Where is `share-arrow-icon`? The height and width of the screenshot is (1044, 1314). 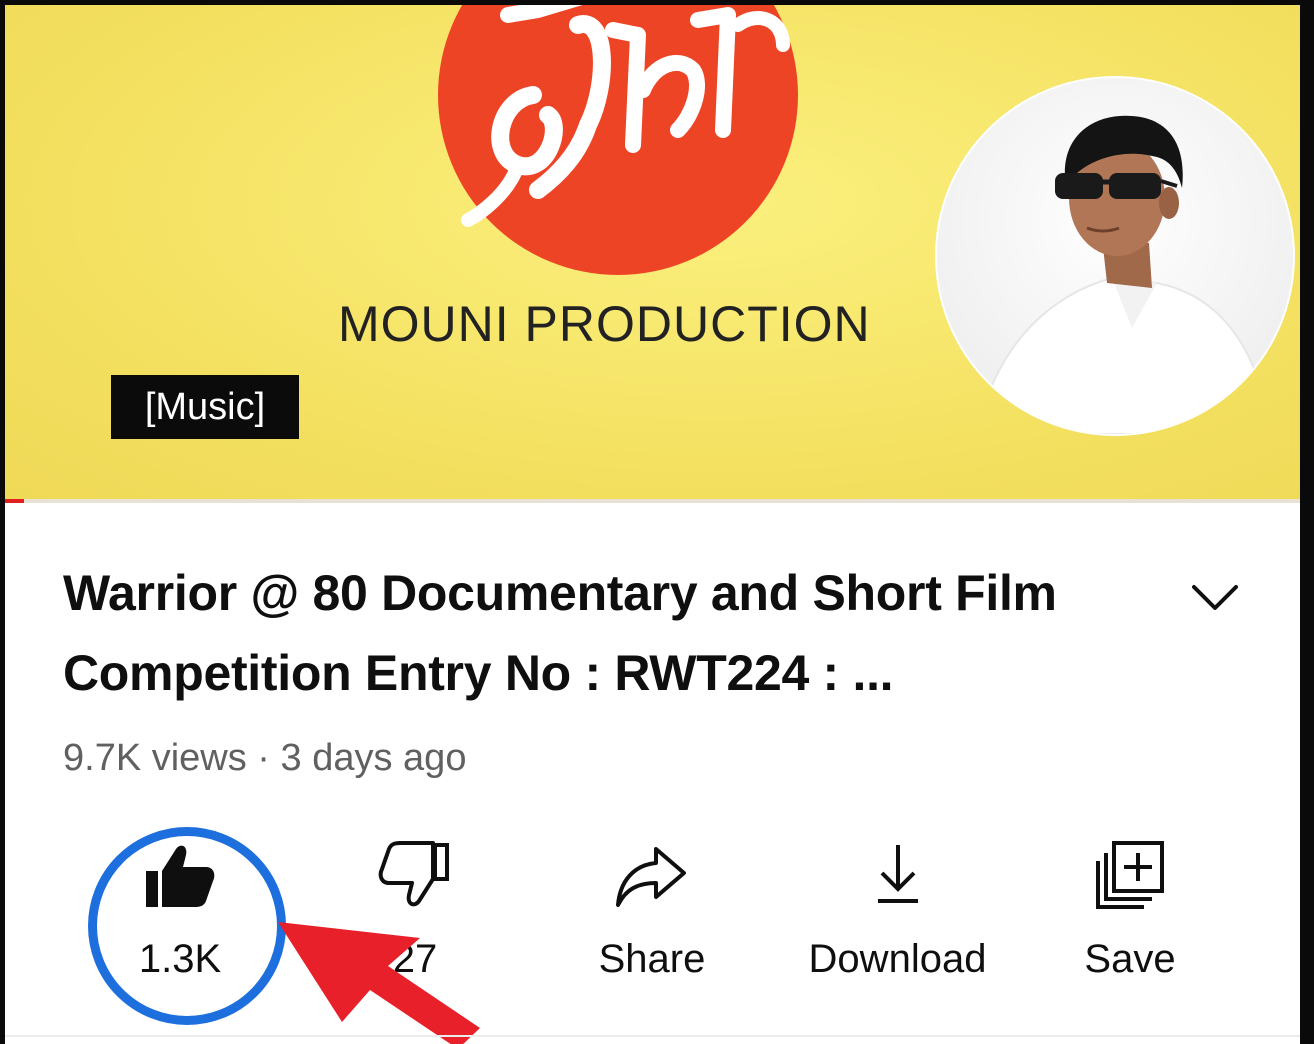 share-arrow-icon is located at coordinates (651, 877).